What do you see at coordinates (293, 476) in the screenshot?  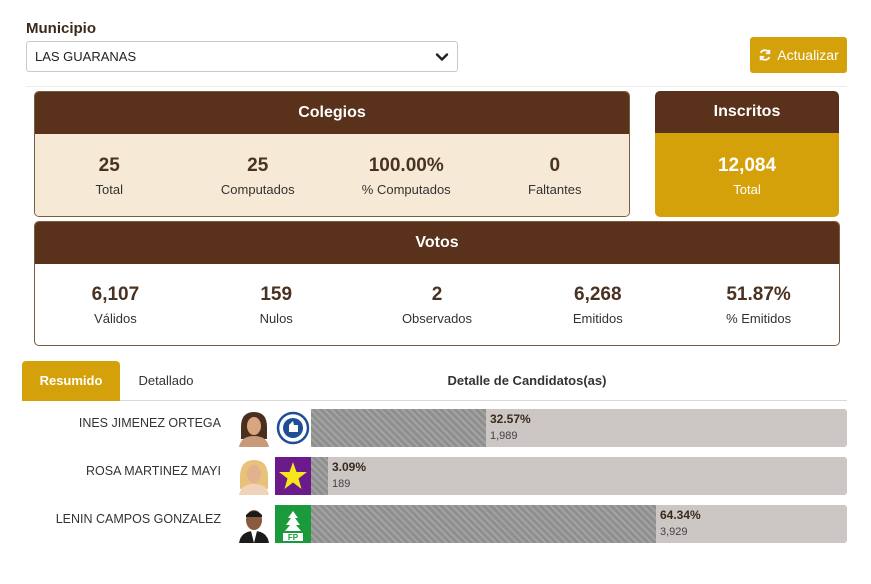 I see `star-party-logo-icon` at bounding box center [293, 476].